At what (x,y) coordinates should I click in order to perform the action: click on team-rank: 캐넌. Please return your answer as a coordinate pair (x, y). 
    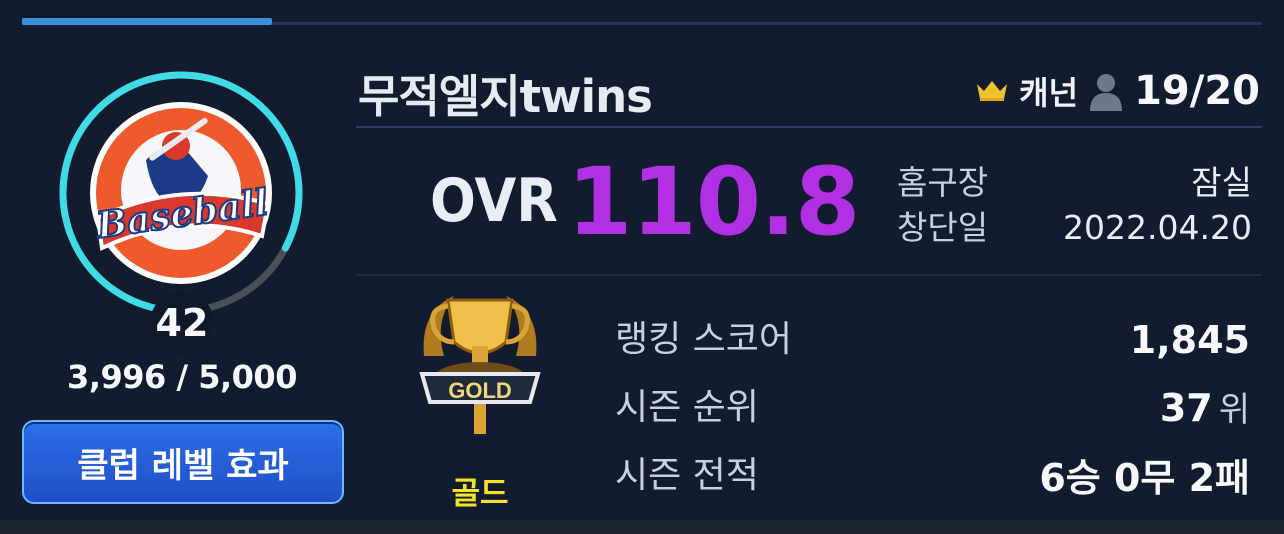
    Looking at the image, I should click on (1049, 93).